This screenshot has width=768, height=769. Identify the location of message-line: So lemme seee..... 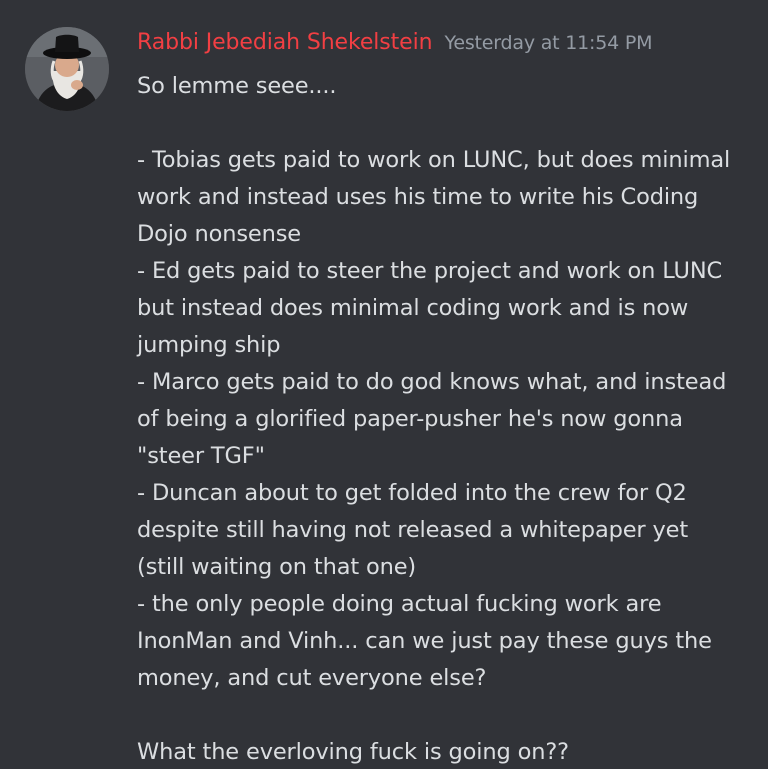
(237, 86).